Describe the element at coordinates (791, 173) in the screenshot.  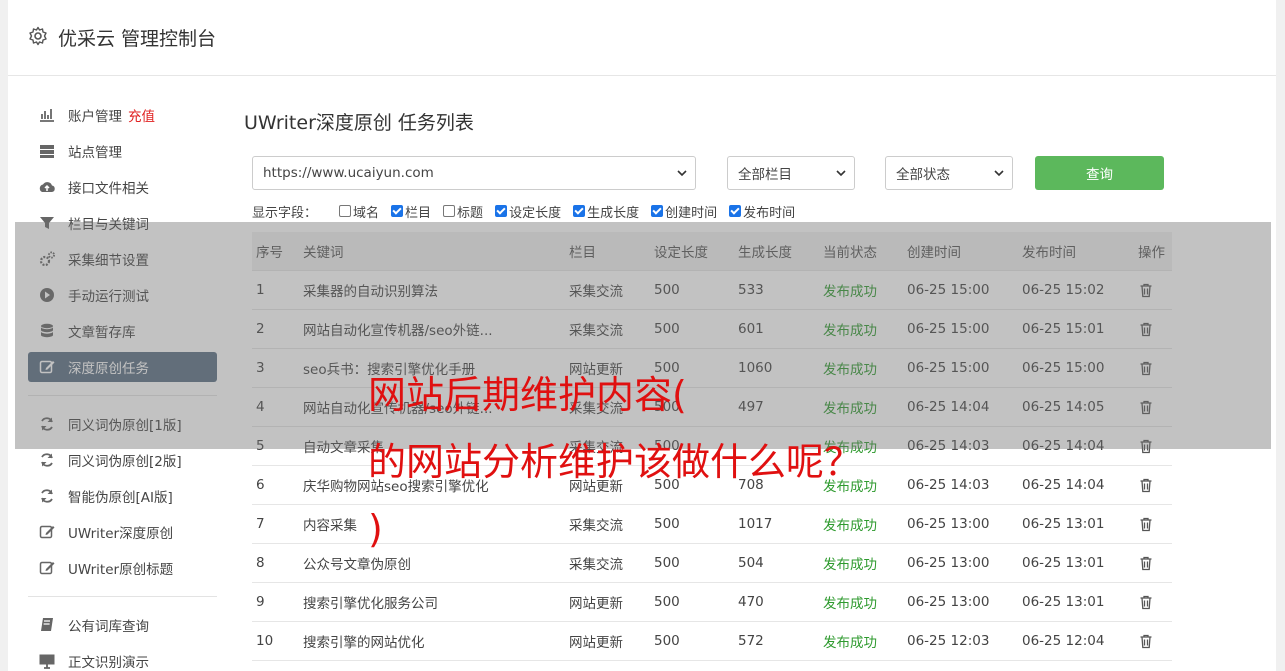
I see `column-select: 全部栏目` at that location.